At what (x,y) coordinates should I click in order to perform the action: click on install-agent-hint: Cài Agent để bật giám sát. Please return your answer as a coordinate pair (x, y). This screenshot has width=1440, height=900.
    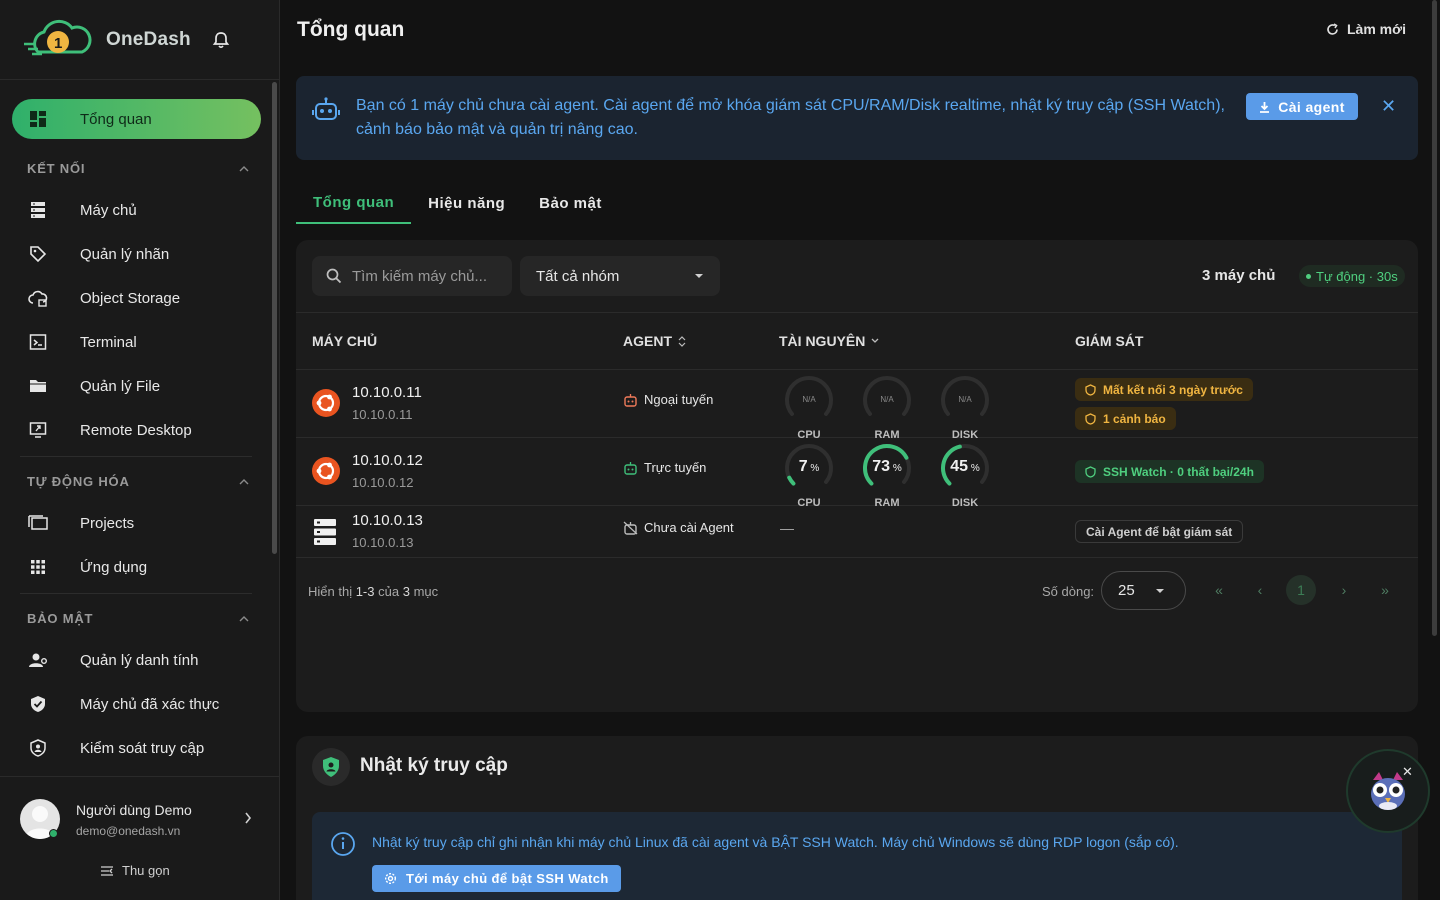
    Looking at the image, I should click on (1159, 531).